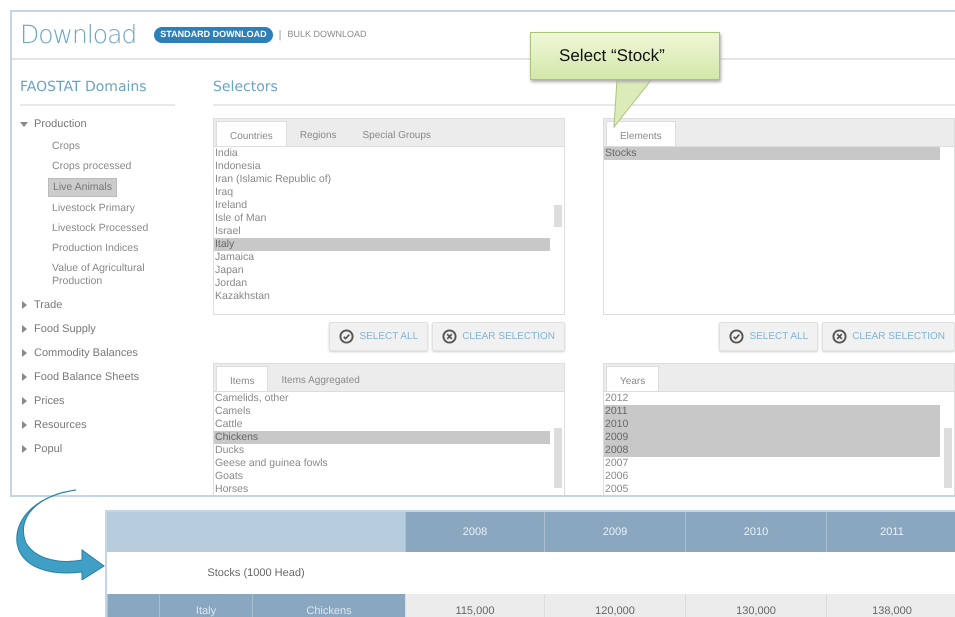 Image resolution: width=955 pixels, height=617 pixels. Describe the element at coordinates (890, 532) in the screenshot. I see `column-header: 2011` at that location.